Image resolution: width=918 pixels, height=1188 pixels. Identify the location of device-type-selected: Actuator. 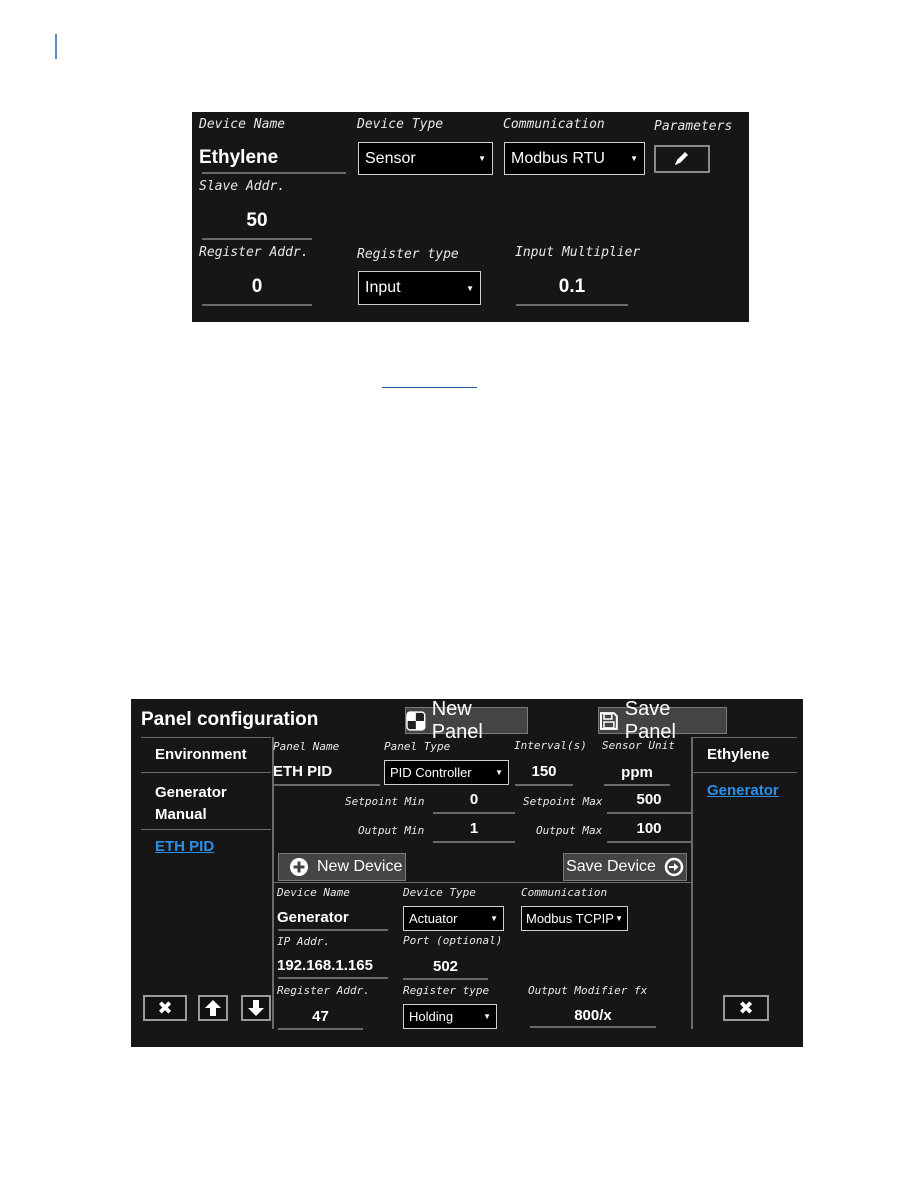
(433, 918).